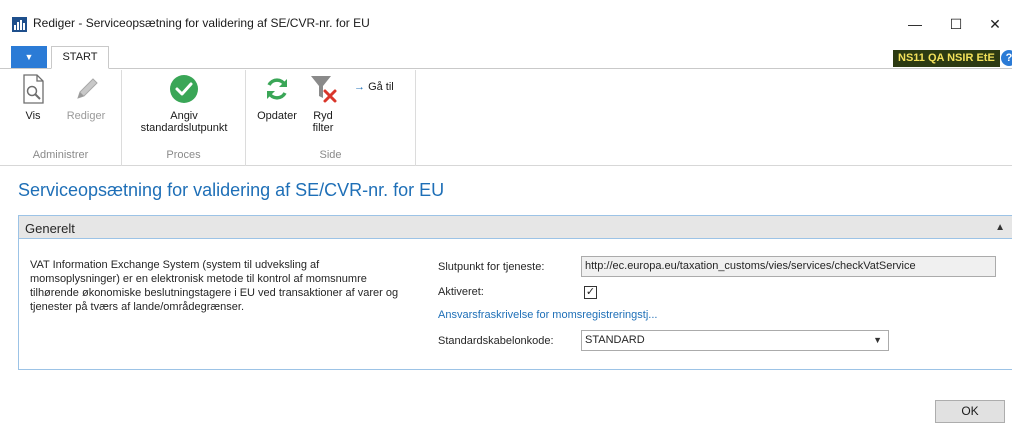 The image size is (1012, 428). I want to click on pencil-icon, so click(87, 88).